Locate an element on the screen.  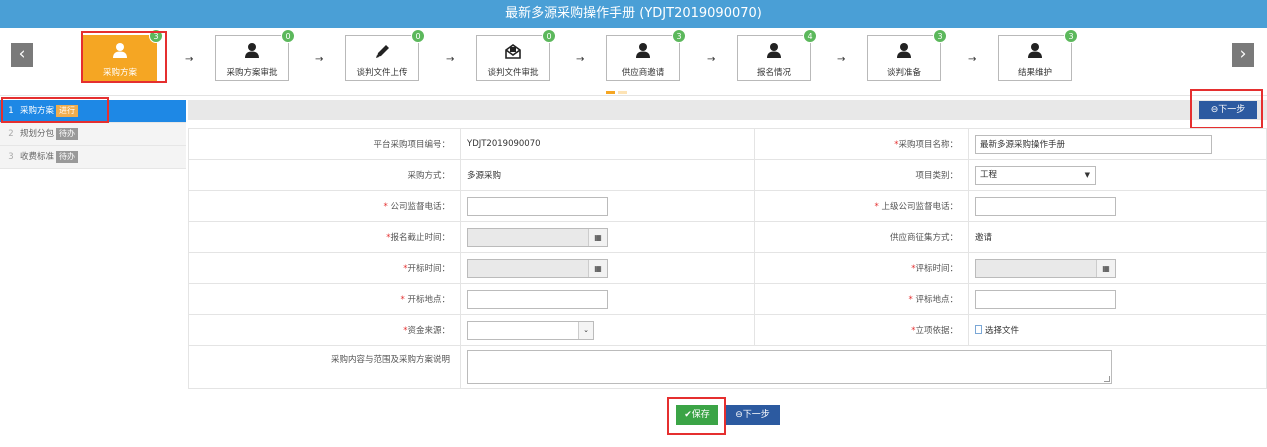
step-procurement-plan: 采购方案 3 is located at coordinates (123, 55).